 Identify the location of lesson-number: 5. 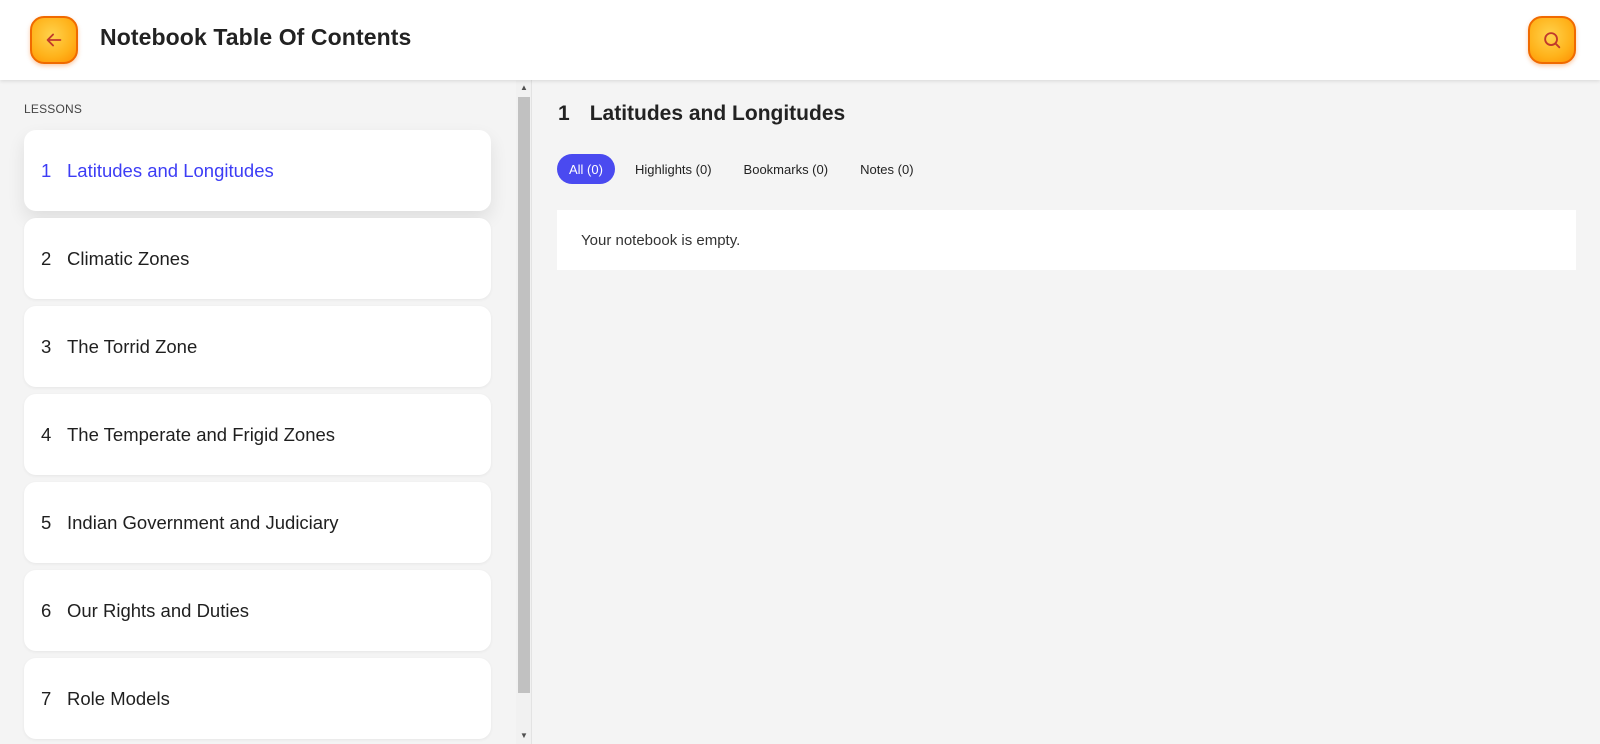
(46, 522).